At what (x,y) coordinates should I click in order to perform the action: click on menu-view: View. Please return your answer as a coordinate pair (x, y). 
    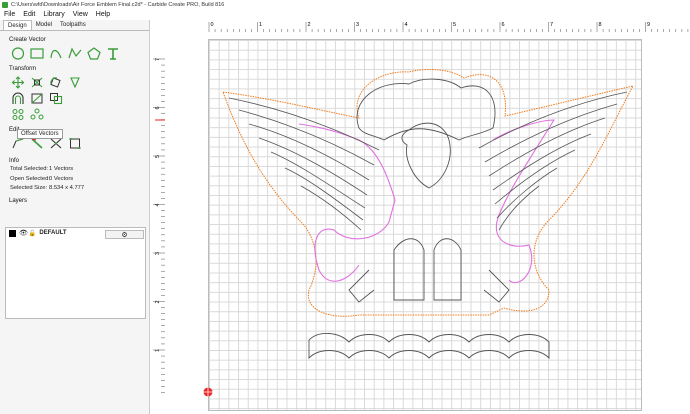
    Looking at the image, I should click on (80, 14).